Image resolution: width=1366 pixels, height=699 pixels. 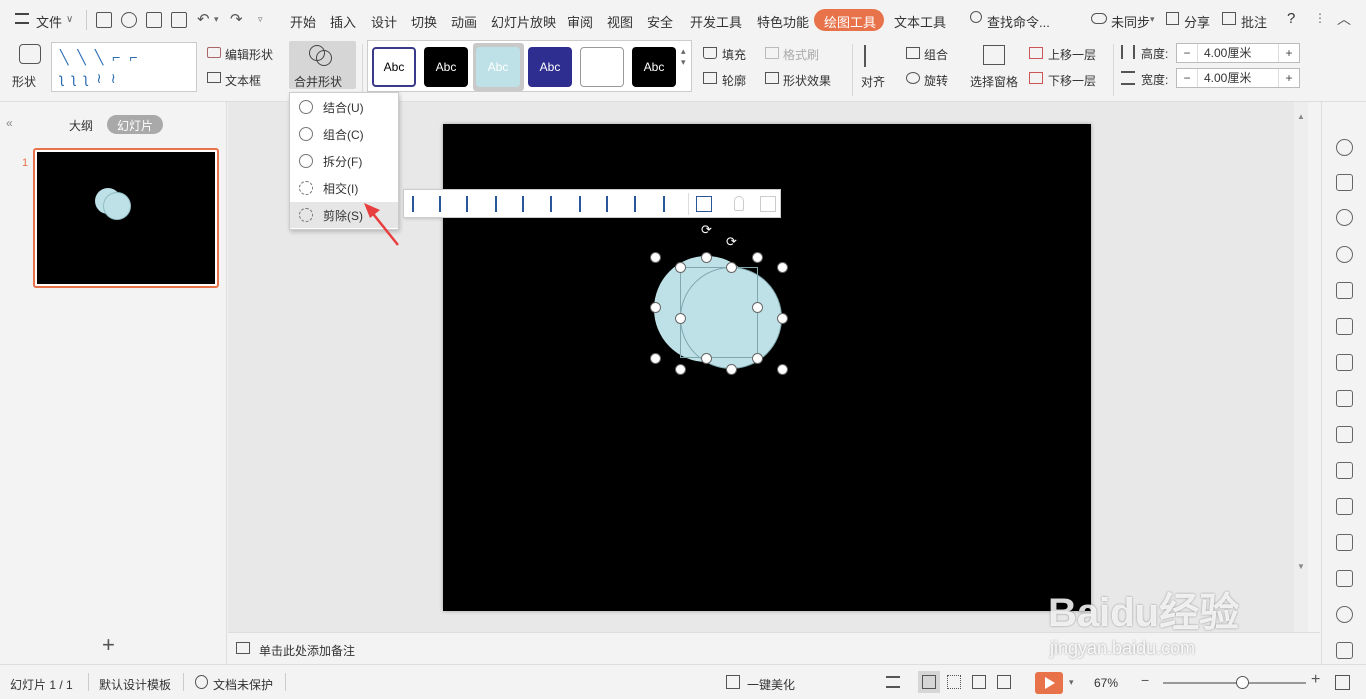 I want to click on menu-item-combine: 组合(C), so click(x=344, y=134).